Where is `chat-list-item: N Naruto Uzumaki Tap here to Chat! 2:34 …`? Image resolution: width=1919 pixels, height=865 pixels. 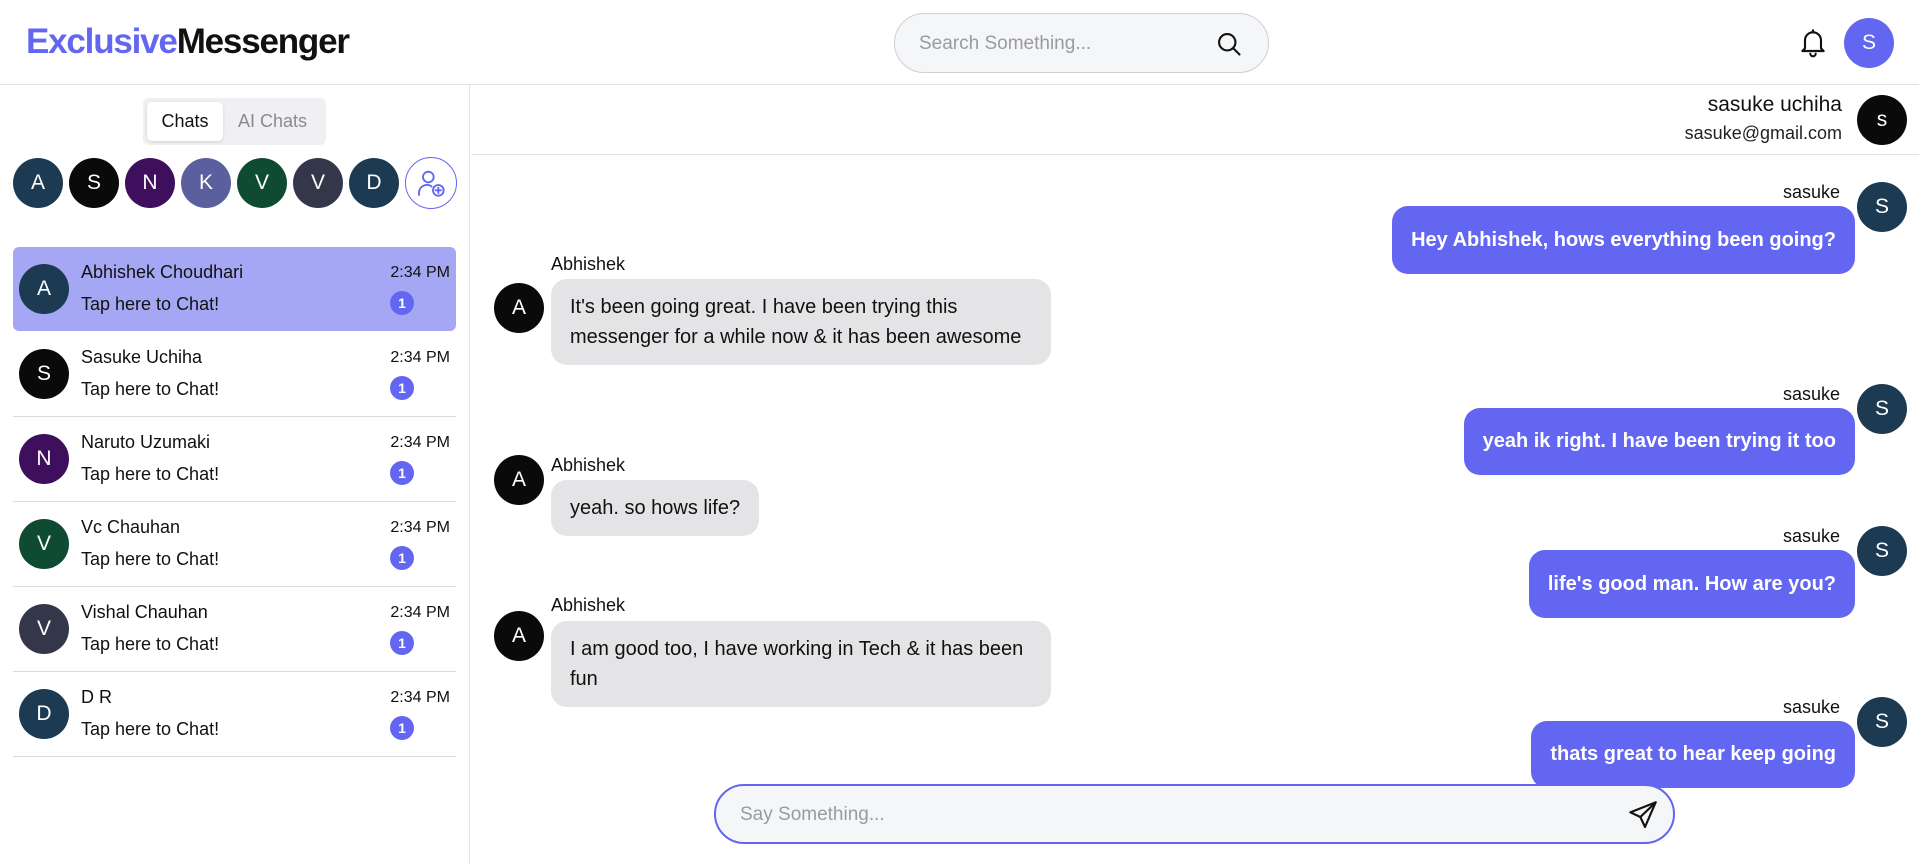
chat-list-item: N Naruto Uzumaki Tap here to Chat! 2:34 … is located at coordinates (234, 459).